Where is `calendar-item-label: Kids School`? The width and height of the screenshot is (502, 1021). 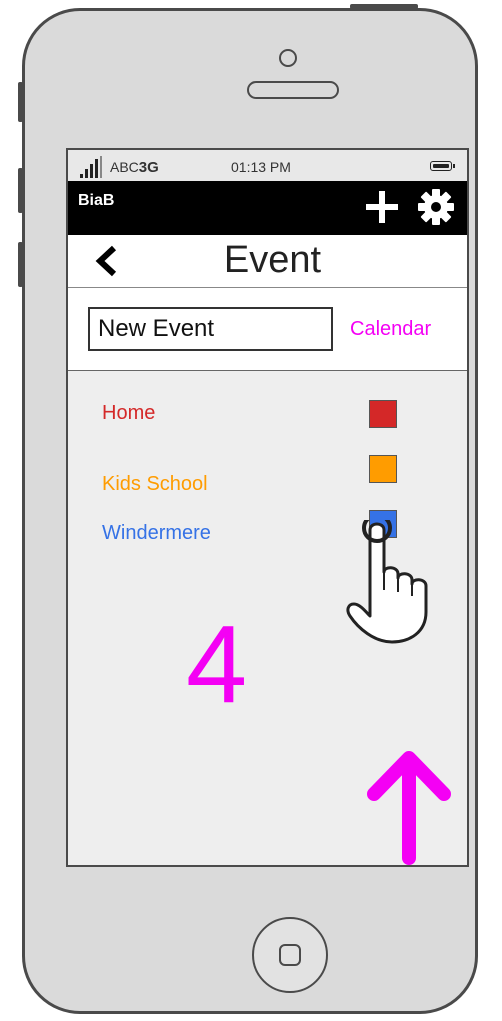
calendar-item-label: Kids School is located at coordinates (155, 484).